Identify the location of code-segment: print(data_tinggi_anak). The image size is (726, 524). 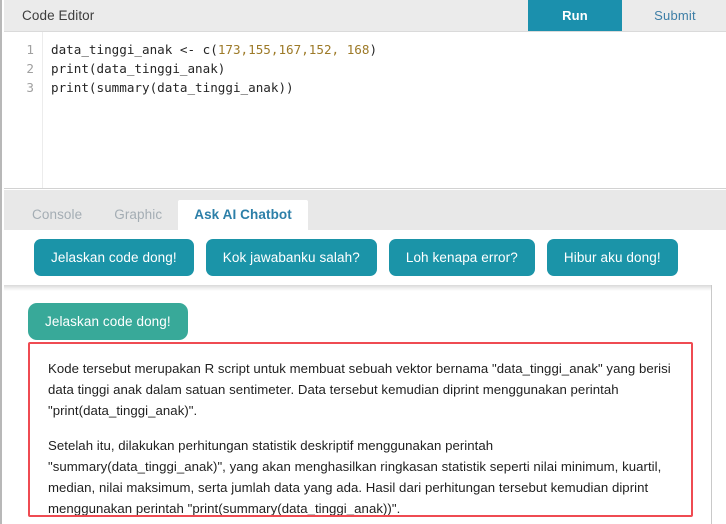
(138, 68).